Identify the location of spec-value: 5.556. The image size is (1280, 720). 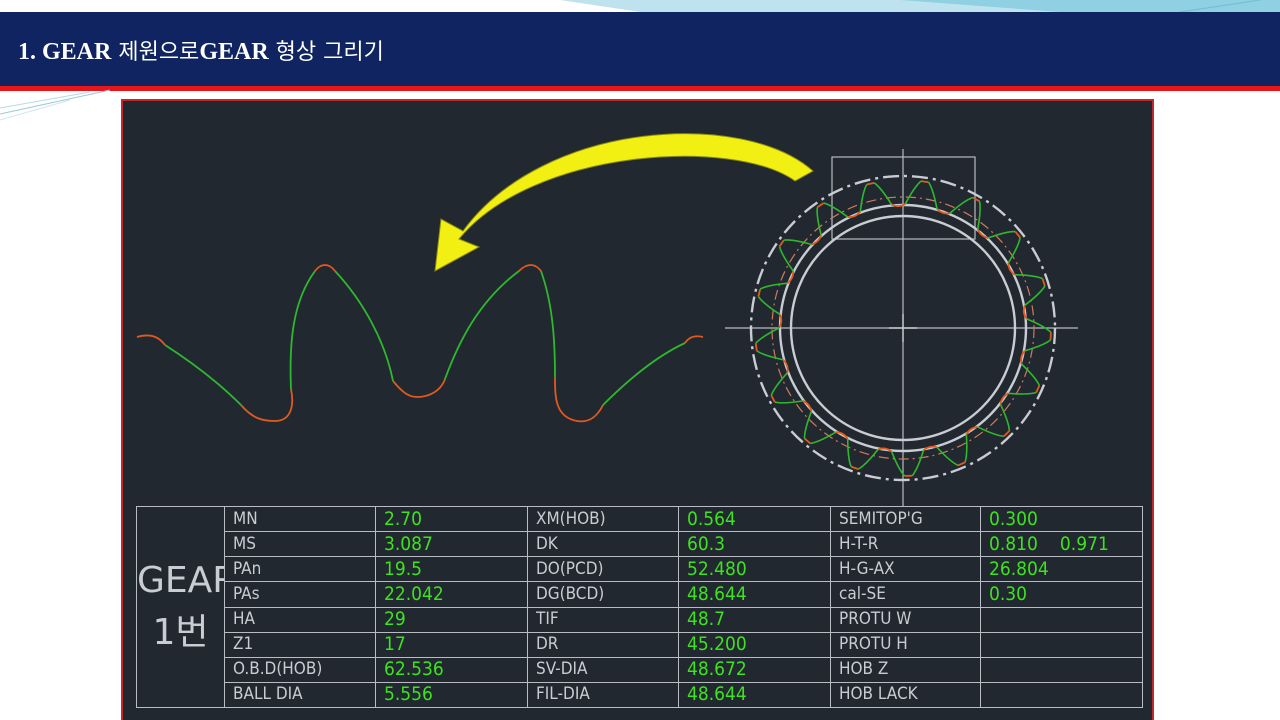
(451, 695).